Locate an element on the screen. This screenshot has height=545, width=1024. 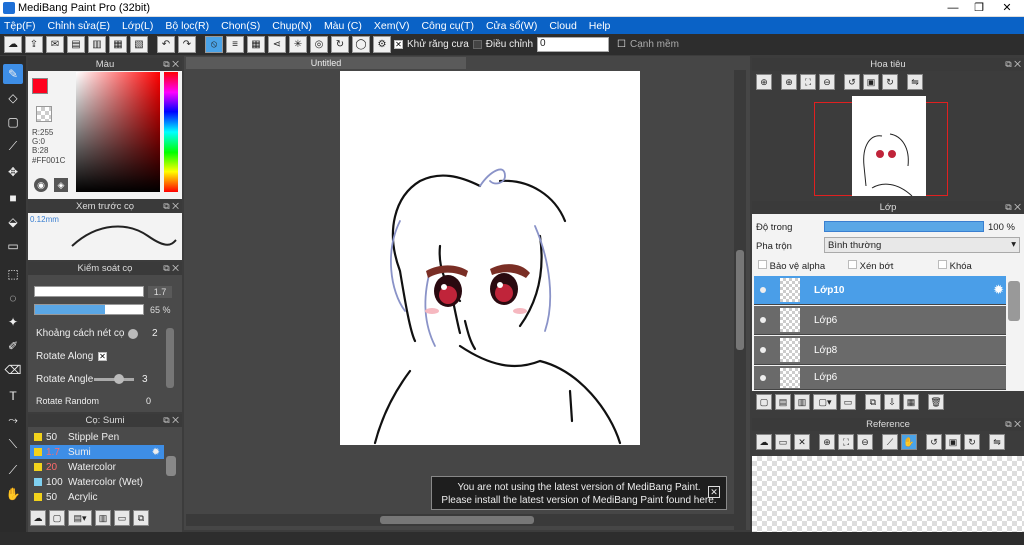
canvas-vertical-scrollbar is located at coordinates (740, 300).